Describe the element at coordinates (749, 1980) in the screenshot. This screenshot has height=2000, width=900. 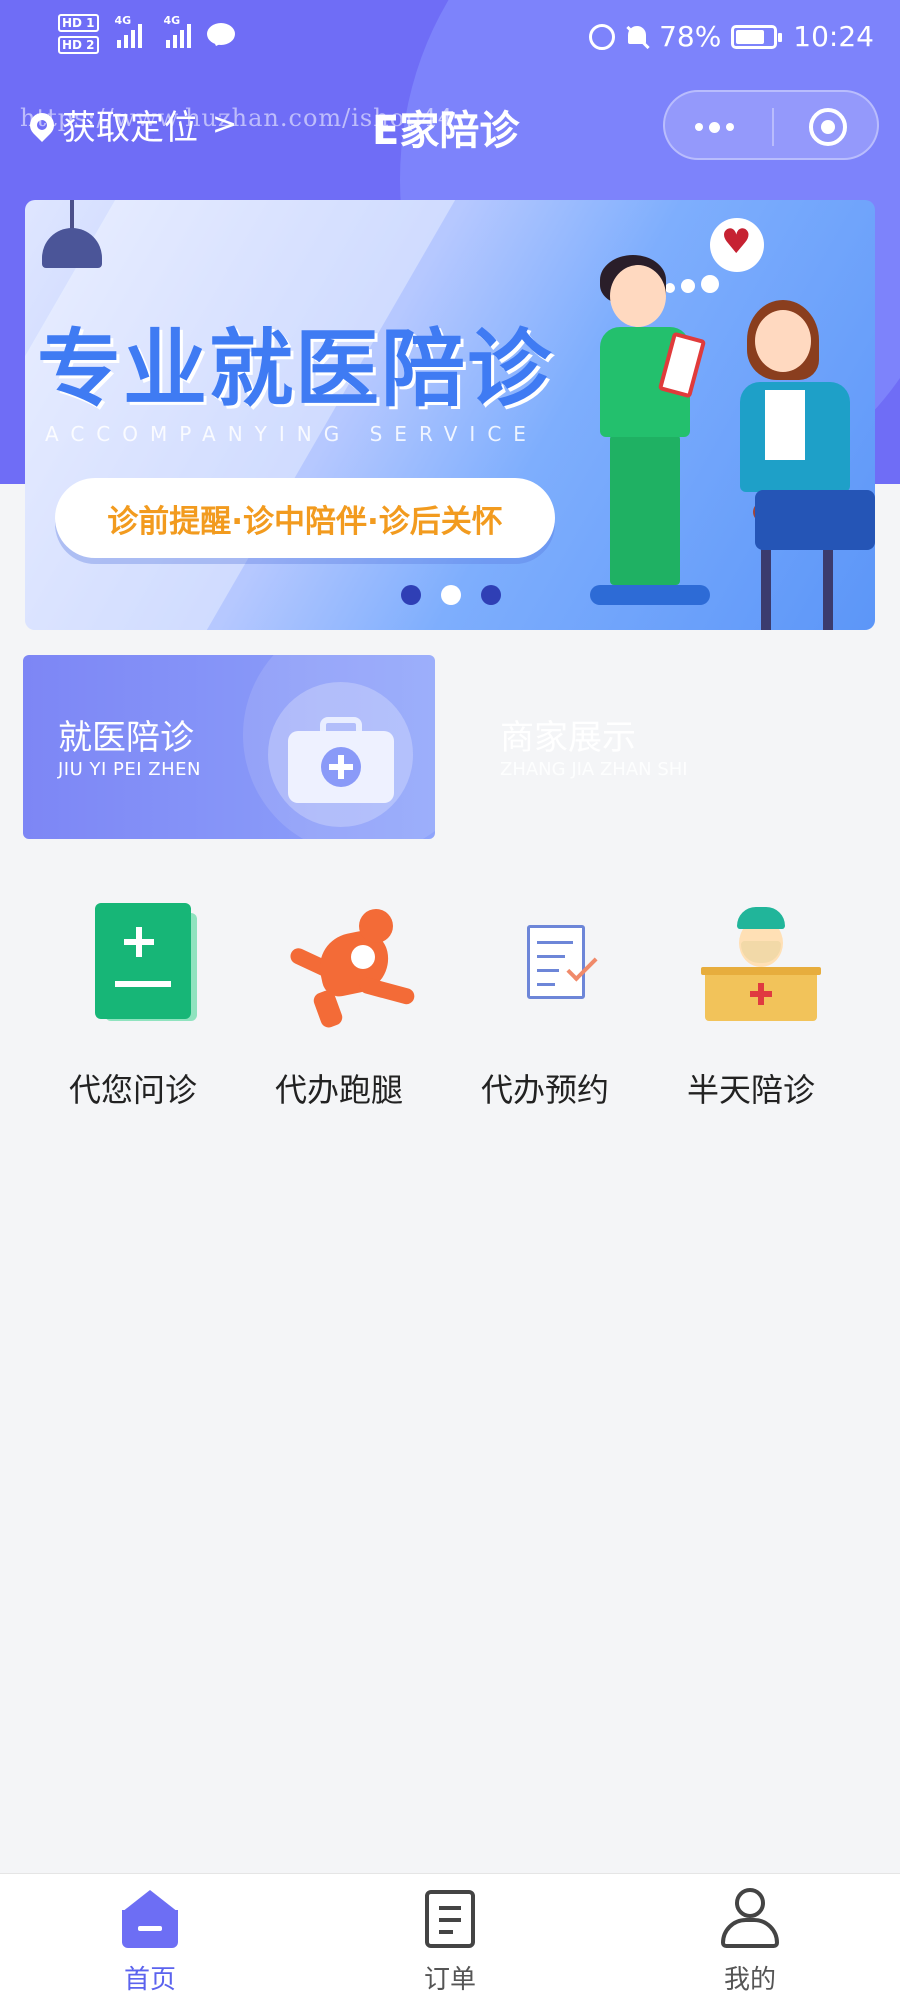
I see `tab-label: 我的` at that location.